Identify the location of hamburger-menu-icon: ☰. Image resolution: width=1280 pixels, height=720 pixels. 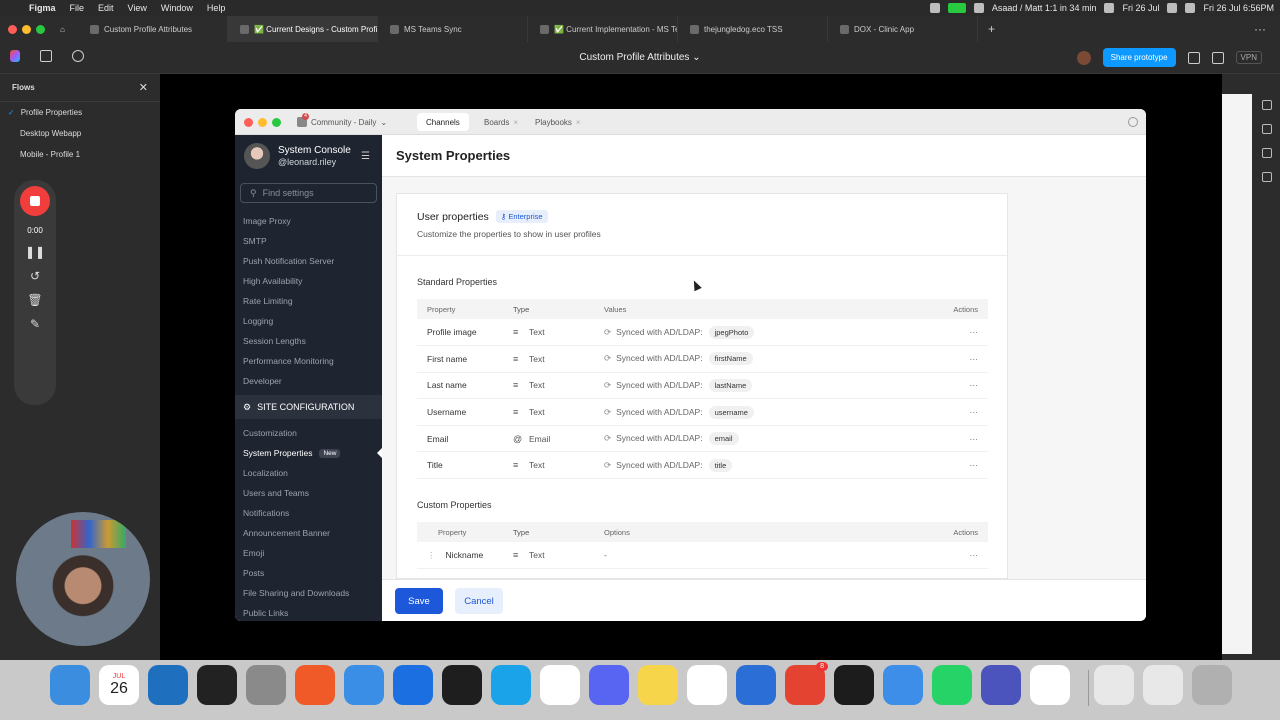
(365, 156).